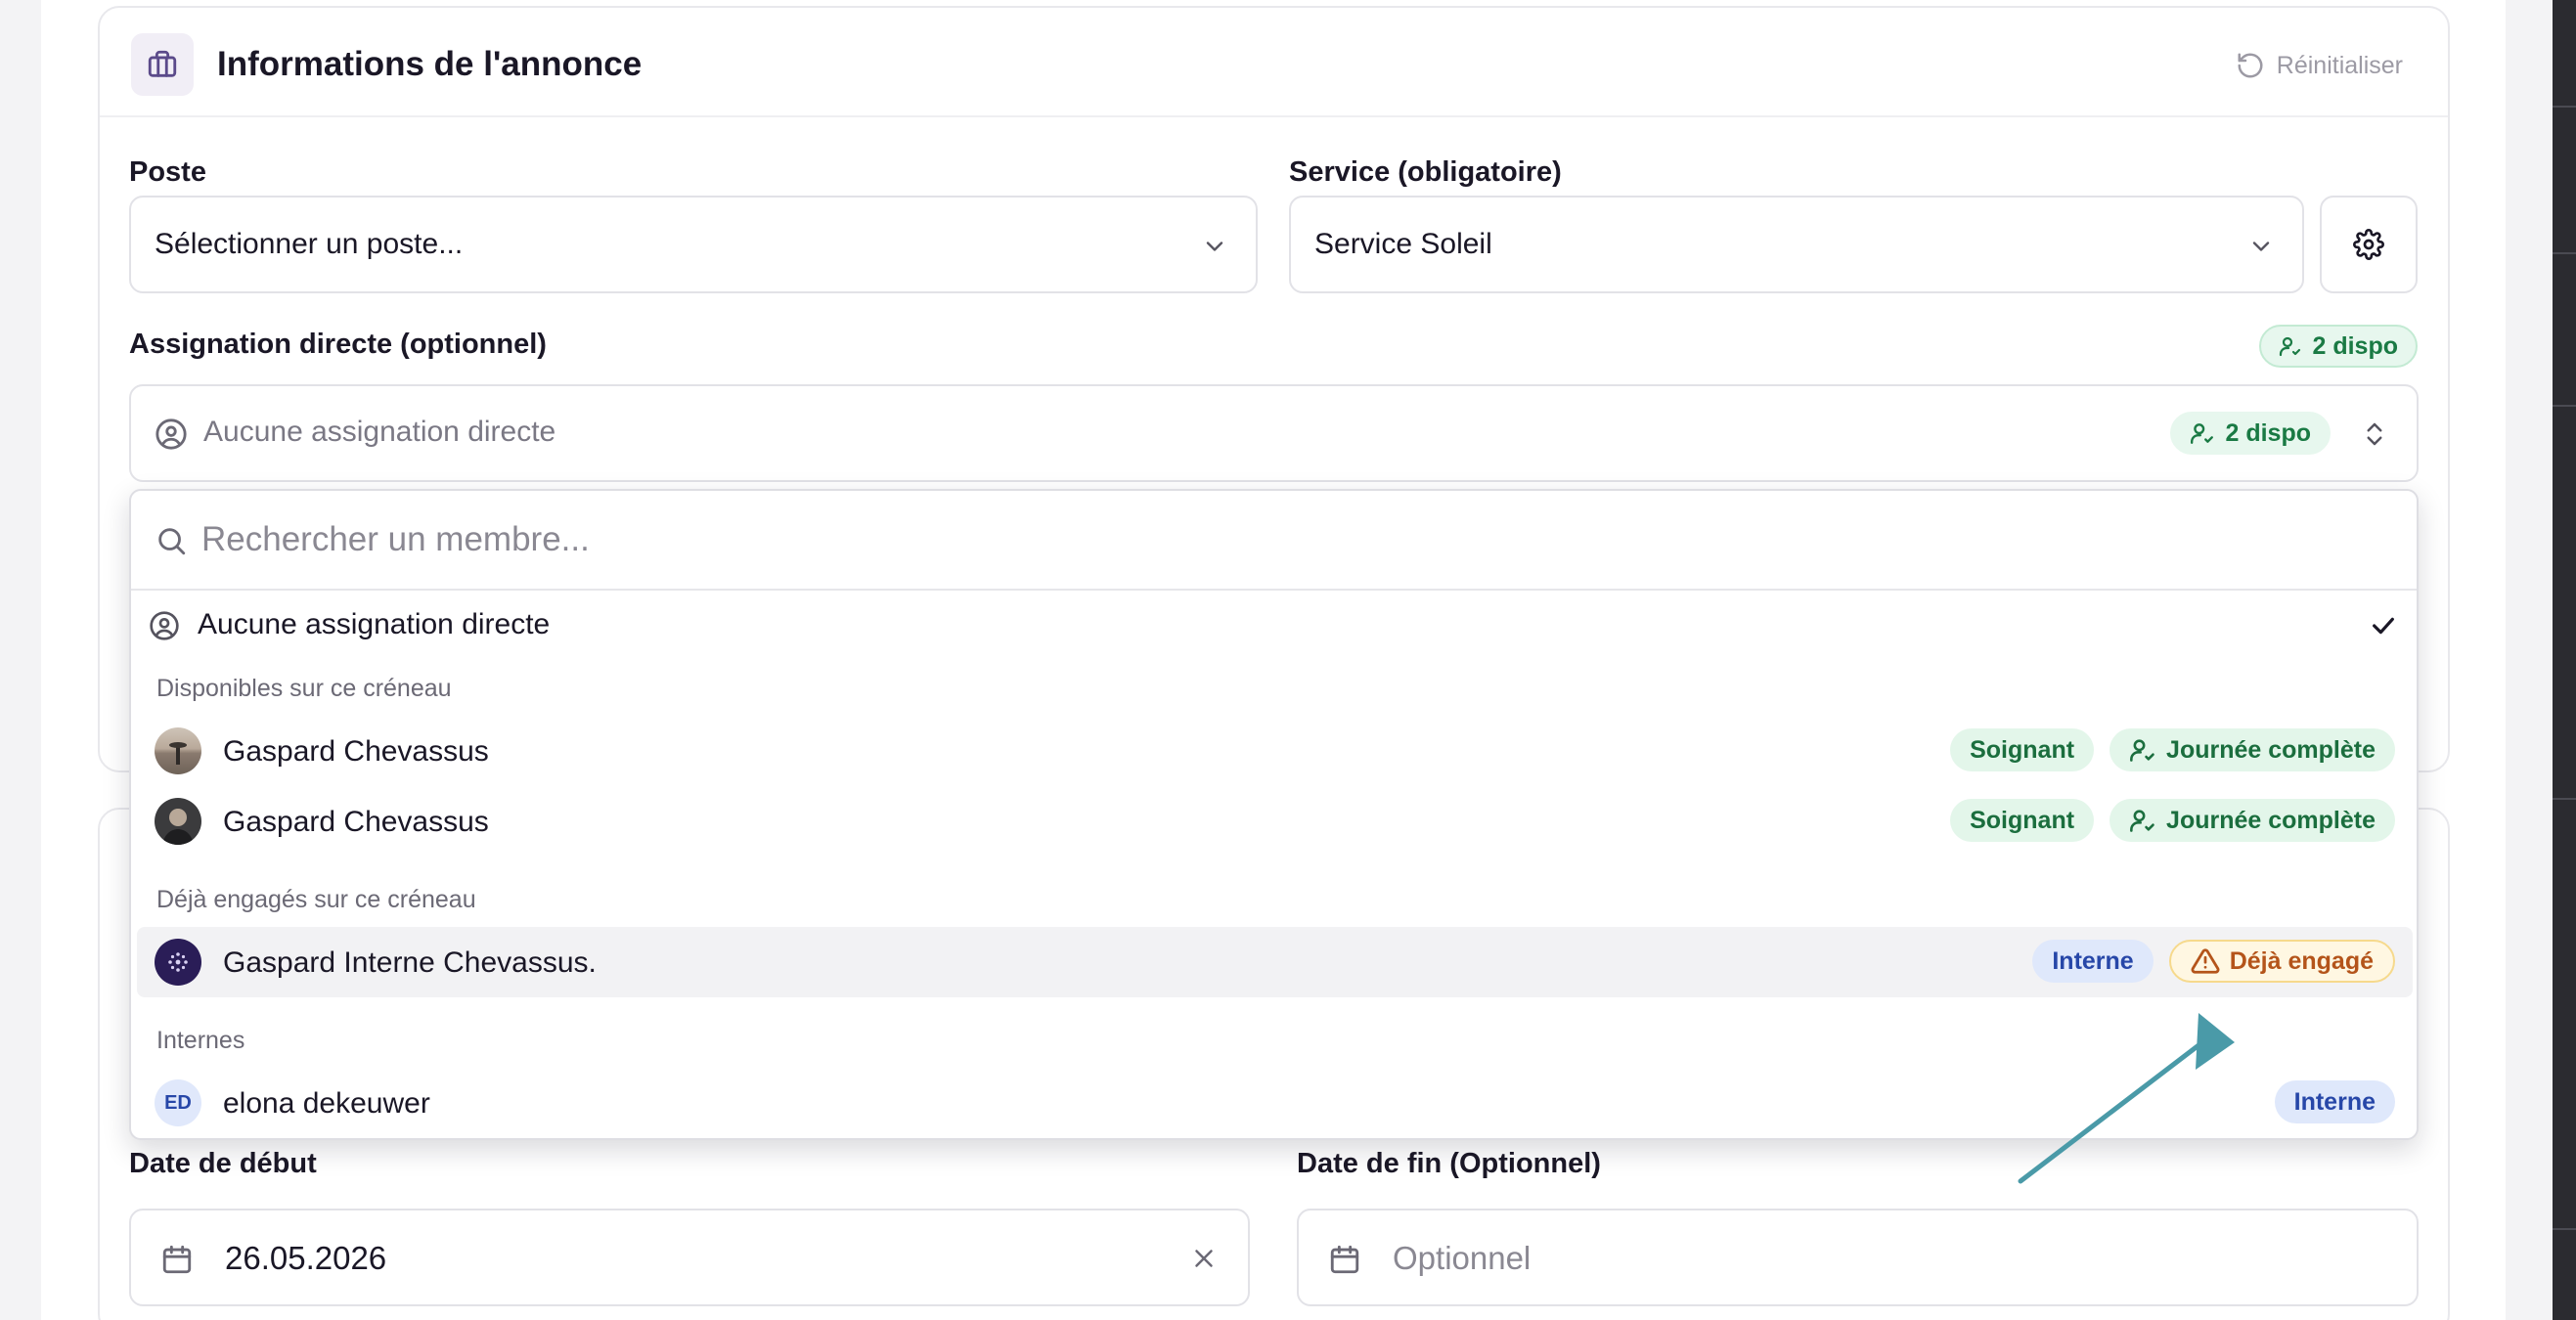  What do you see at coordinates (2301, 960) in the screenshot?
I see `engaged-text: Déjà engagé` at bounding box center [2301, 960].